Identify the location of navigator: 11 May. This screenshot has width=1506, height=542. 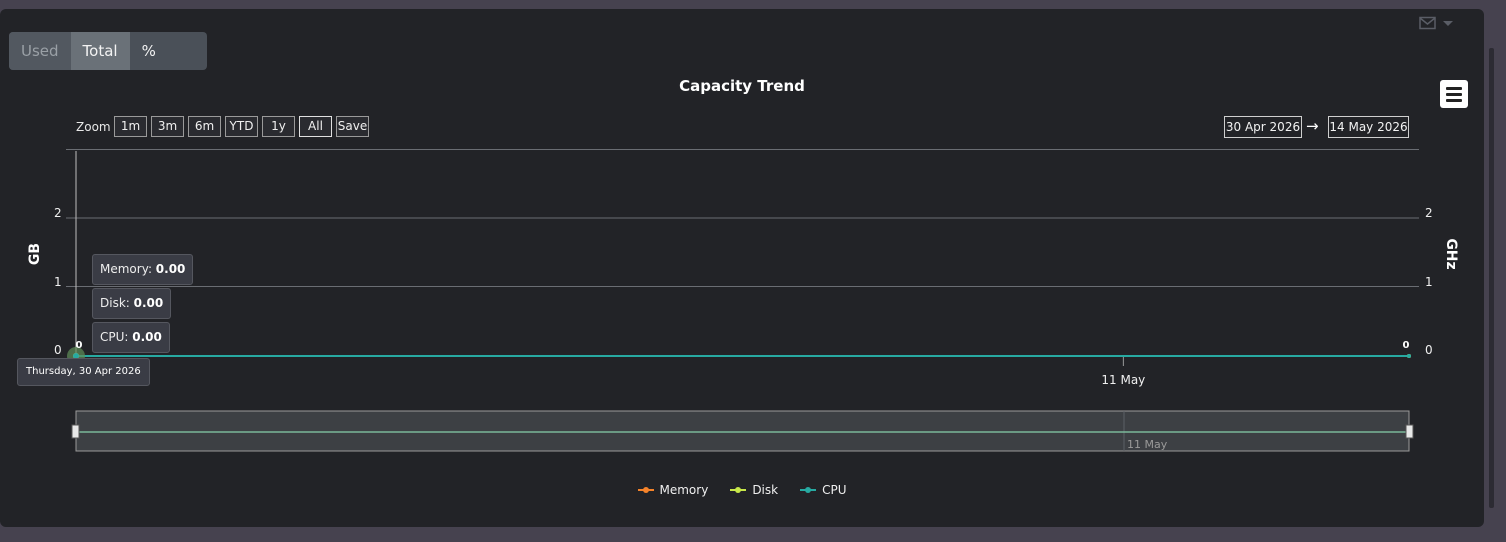
(742, 431).